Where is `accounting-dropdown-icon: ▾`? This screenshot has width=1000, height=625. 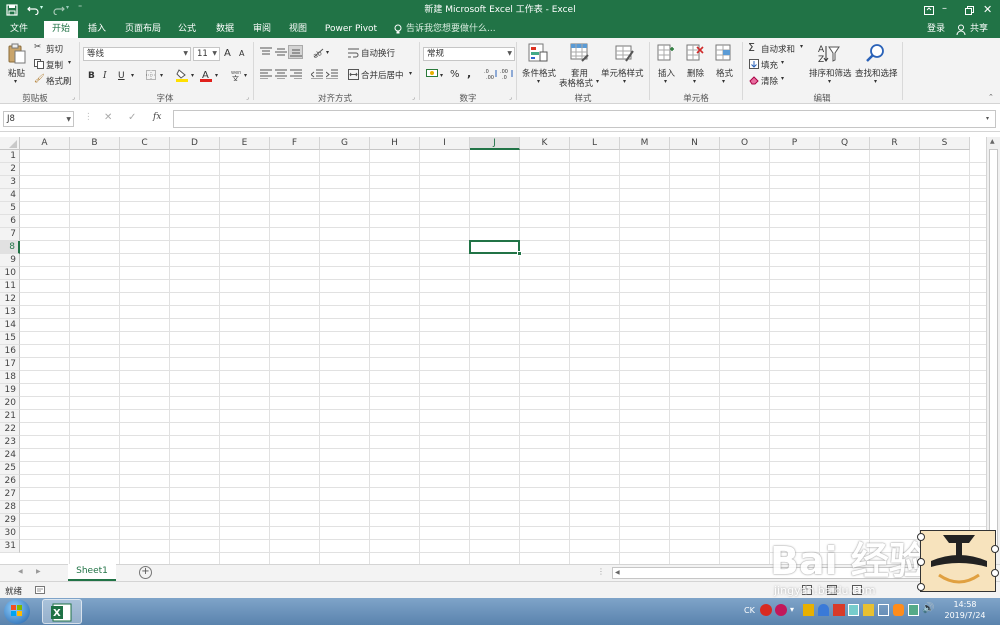
accounting-dropdown-icon: ▾ is located at coordinates (441, 75).